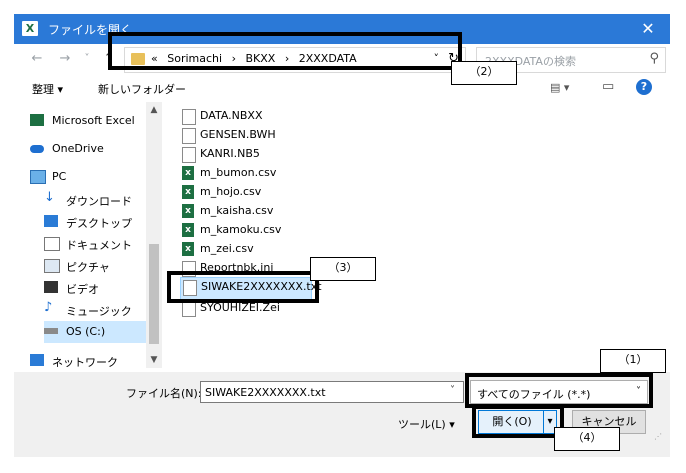  What do you see at coordinates (93, 120) in the screenshot?
I see `sidebar-item-label: Microsoft Excel` at bounding box center [93, 120].